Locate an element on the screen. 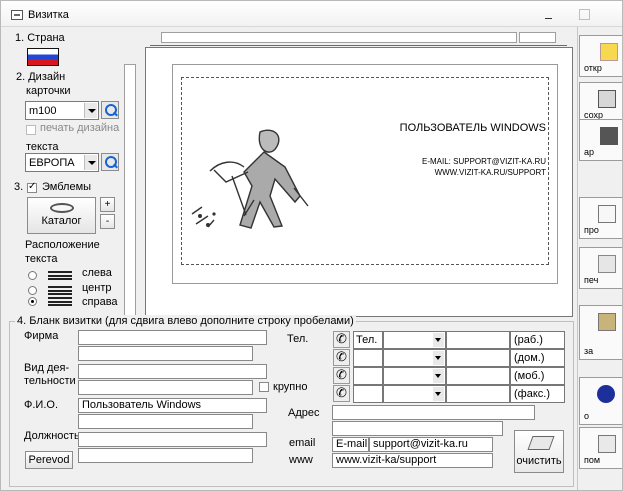 The image size is (623, 491). align-center-radio is located at coordinates (32, 290).